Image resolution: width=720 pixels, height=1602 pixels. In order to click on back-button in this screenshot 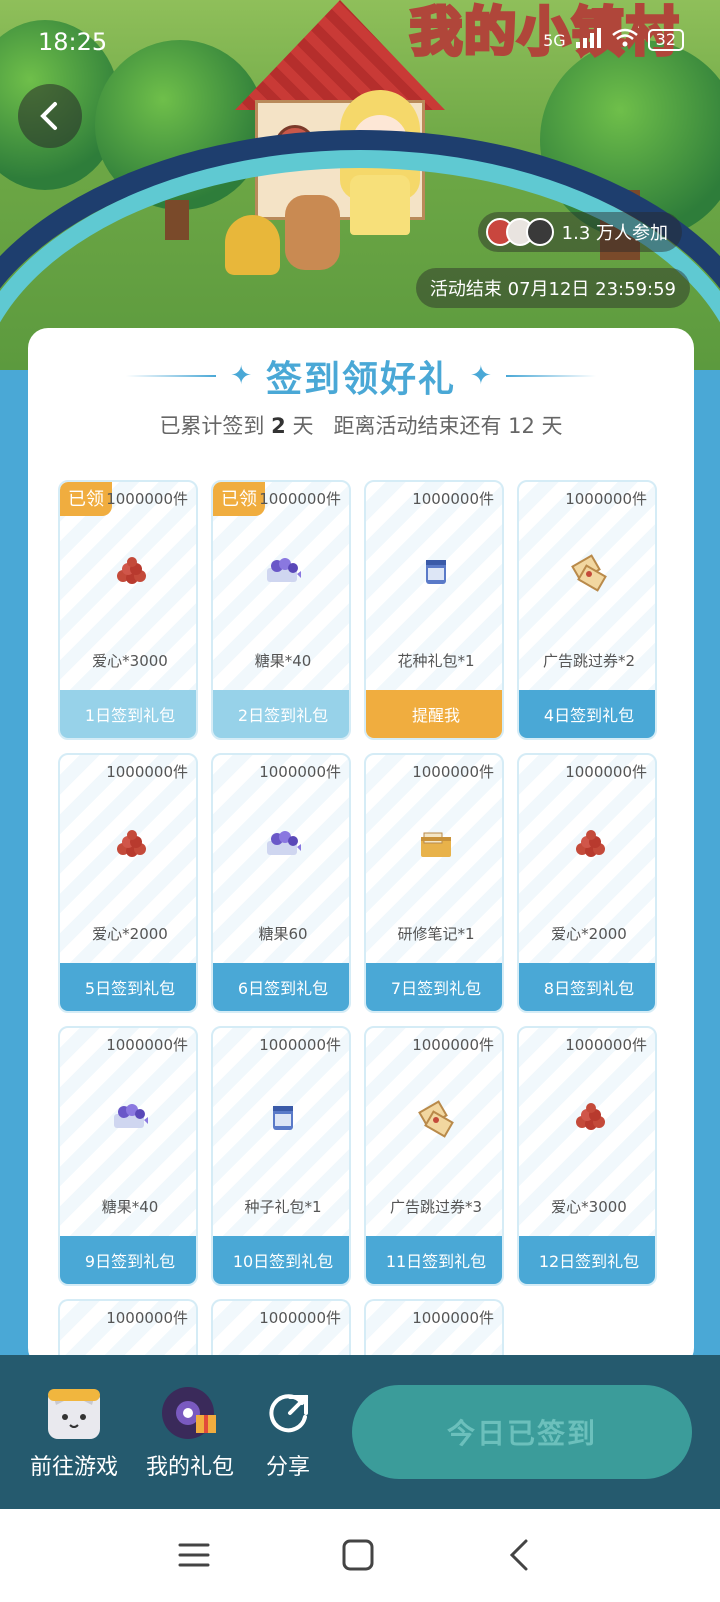, I will do `click(50, 116)`.